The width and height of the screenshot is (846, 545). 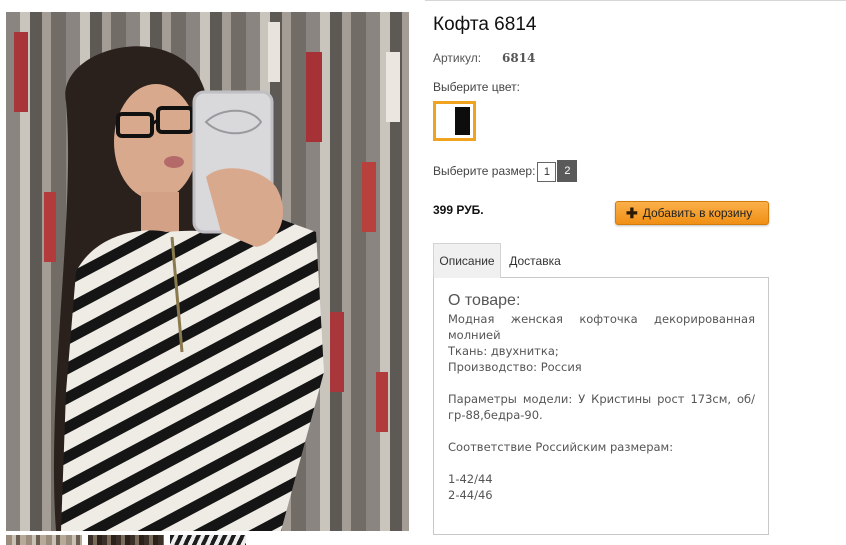 What do you see at coordinates (535, 260) in the screenshot?
I see `tab-delivery: Доставка` at bounding box center [535, 260].